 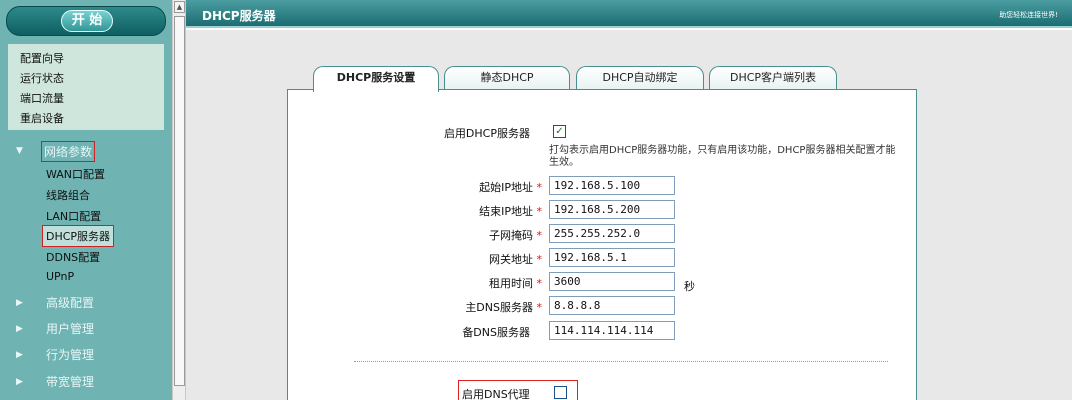 I want to click on checkmark-icon: ✓, so click(x=559, y=131).